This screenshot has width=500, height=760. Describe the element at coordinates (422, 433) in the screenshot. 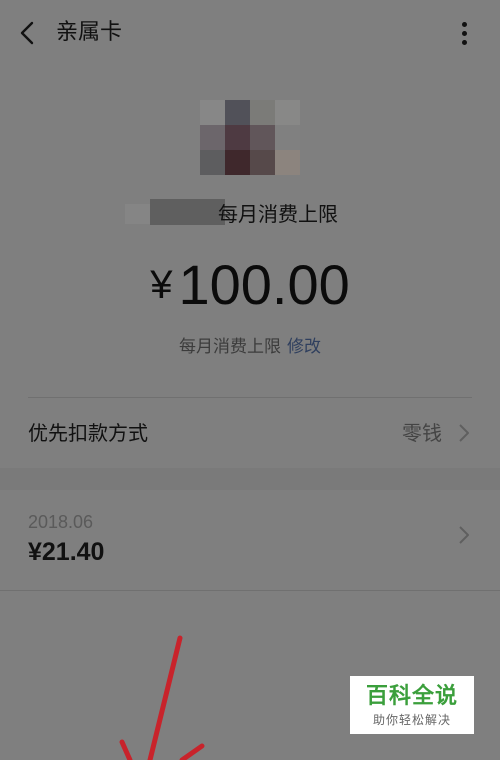

I see `payment-method-value: 零钱` at that location.